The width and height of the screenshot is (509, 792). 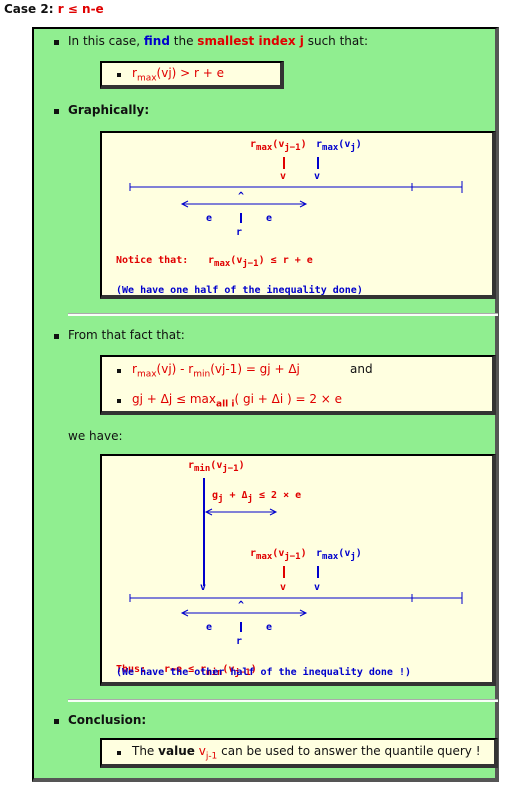 I want to click on d1-sub1: j−1, so click(x=292, y=148).